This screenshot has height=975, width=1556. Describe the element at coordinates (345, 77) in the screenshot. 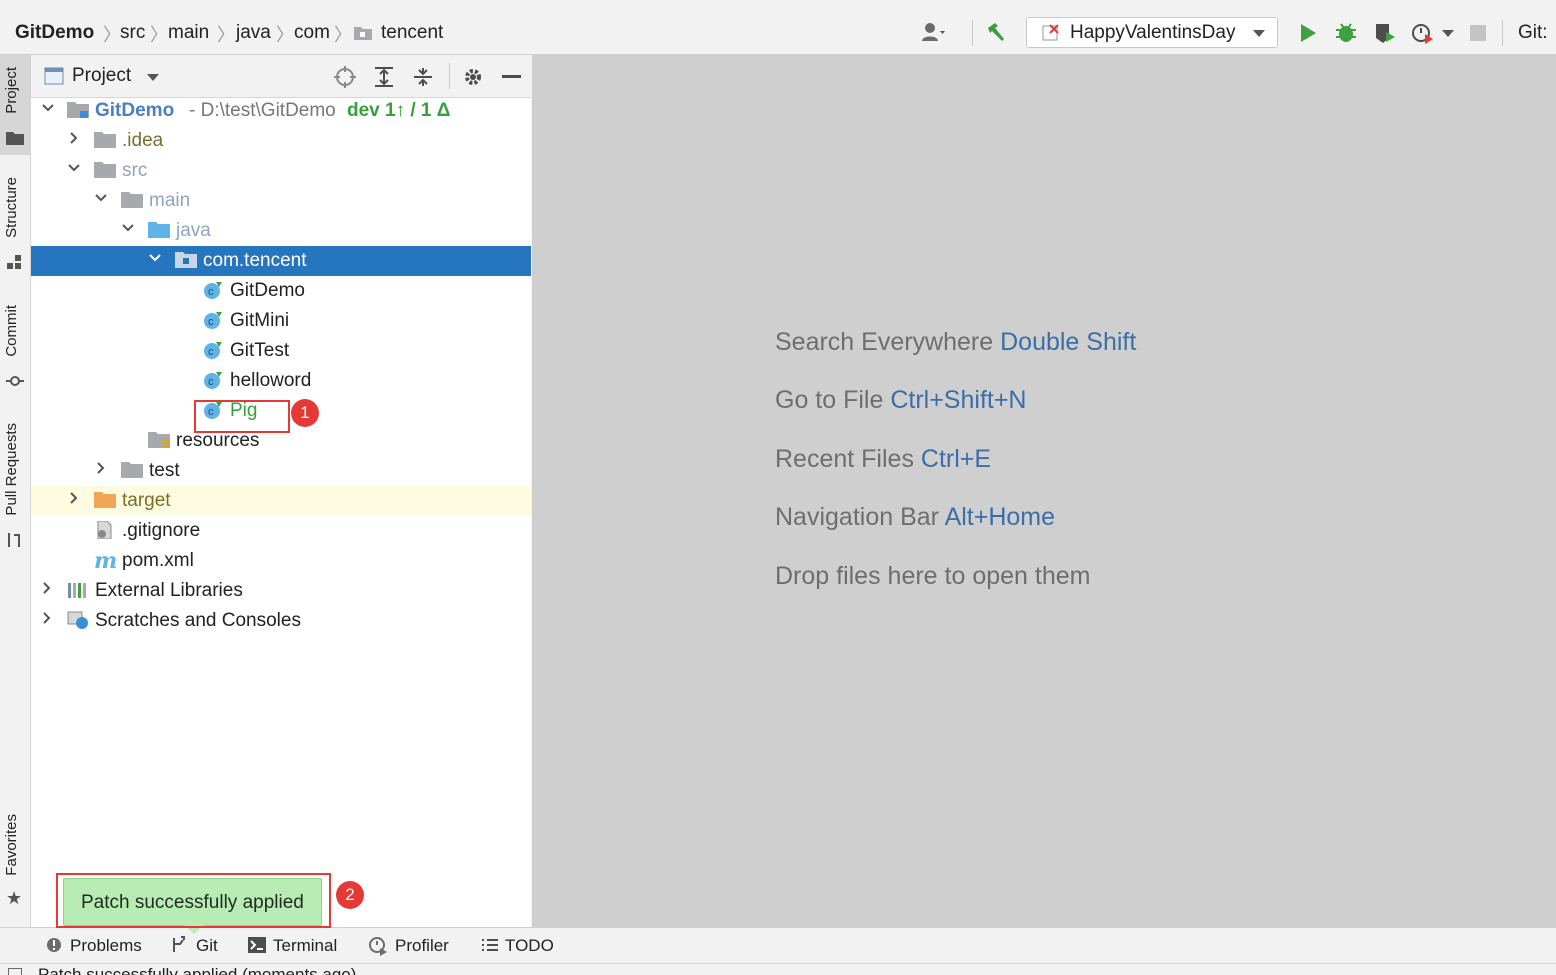

I see `locate-icon` at that location.